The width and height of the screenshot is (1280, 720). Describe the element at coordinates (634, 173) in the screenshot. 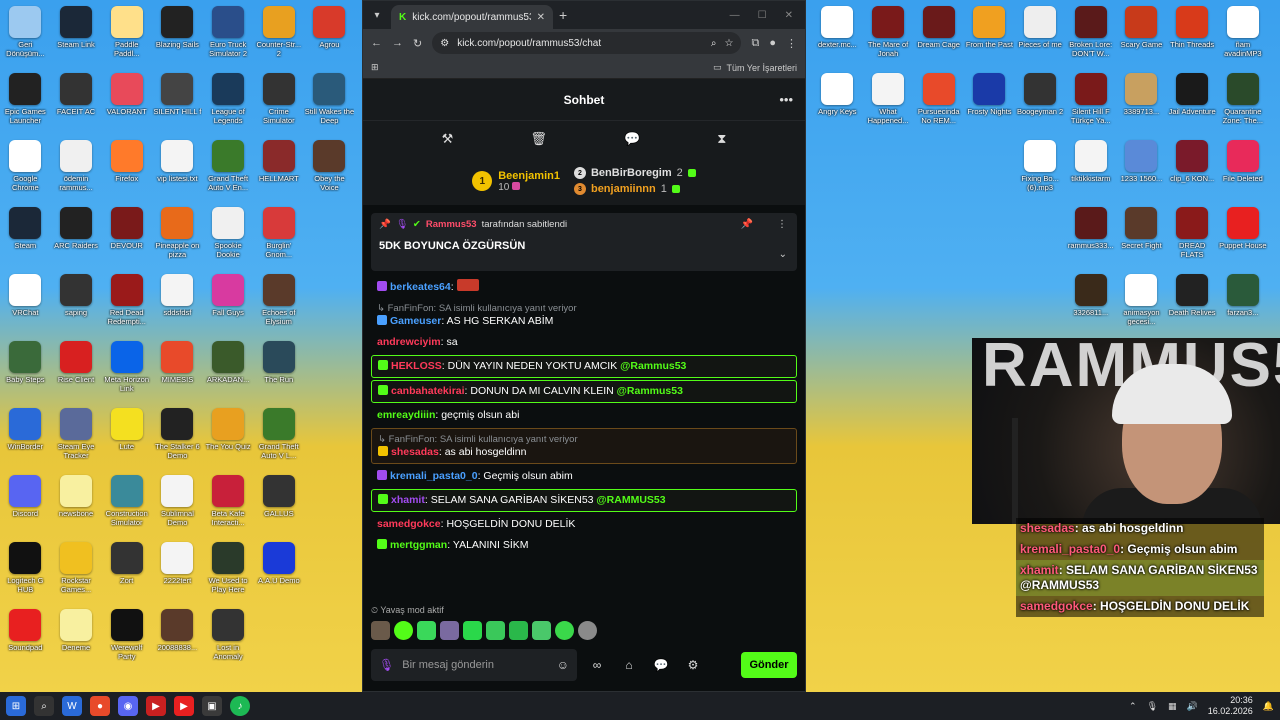

I see `leaderboard-second: 2 BenBirBoregim 2` at that location.